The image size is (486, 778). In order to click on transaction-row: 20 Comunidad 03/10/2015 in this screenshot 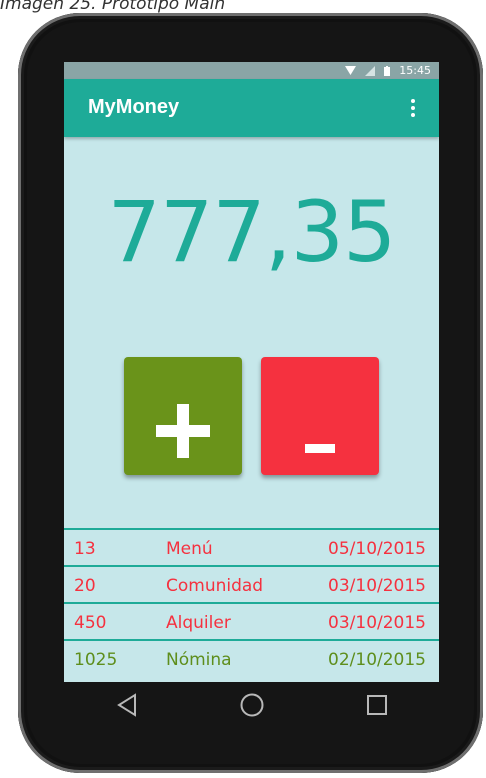, I will do `click(251, 583)`.